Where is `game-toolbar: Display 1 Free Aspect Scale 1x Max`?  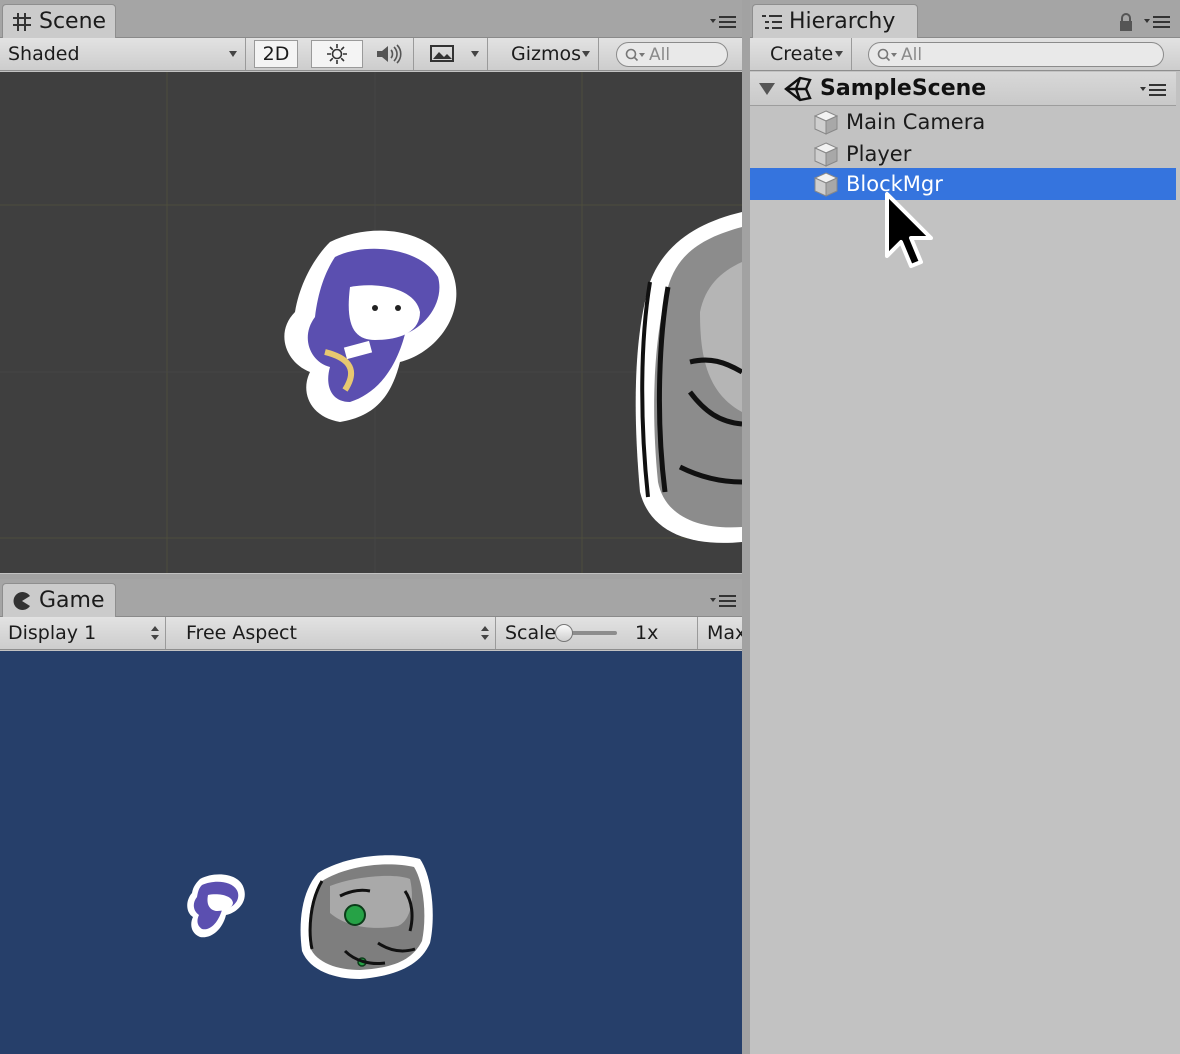 game-toolbar: Display 1 Free Aspect Scale 1x Max is located at coordinates (371, 633).